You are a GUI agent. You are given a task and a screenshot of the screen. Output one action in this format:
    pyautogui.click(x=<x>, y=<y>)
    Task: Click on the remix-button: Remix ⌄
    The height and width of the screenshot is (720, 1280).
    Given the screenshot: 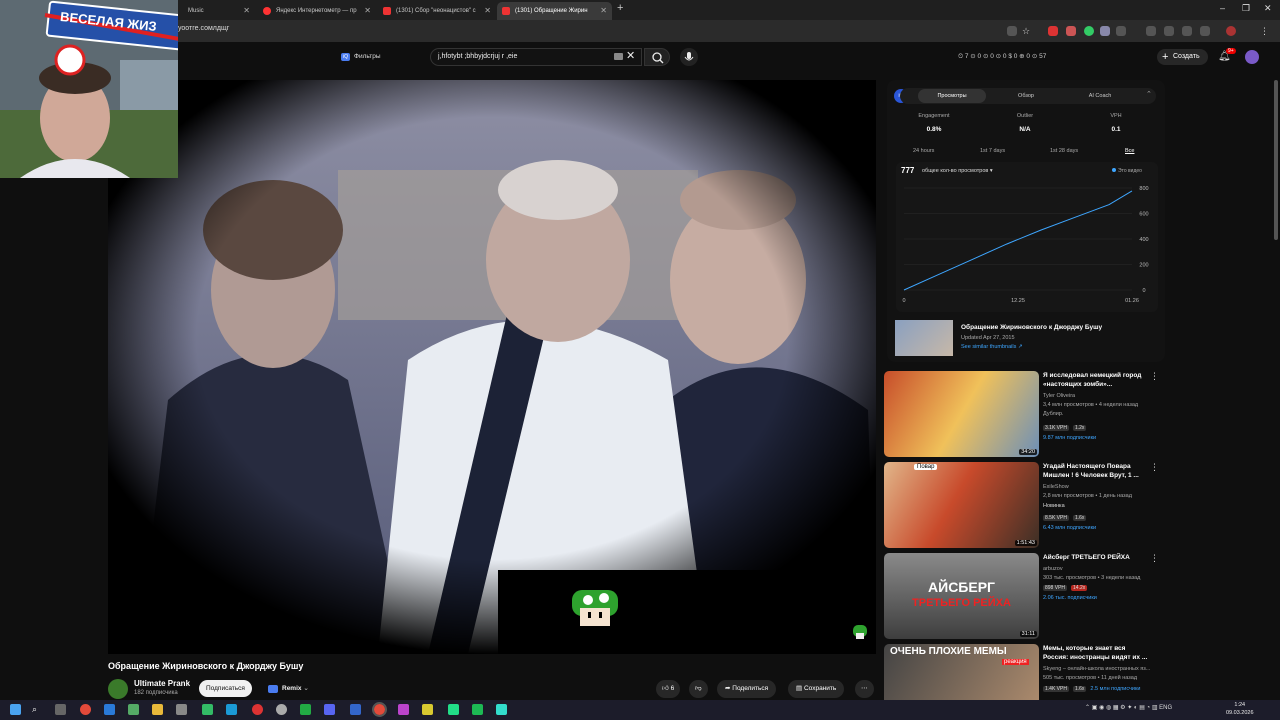 What is the action you would take?
    pyautogui.click(x=287, y=689)
    